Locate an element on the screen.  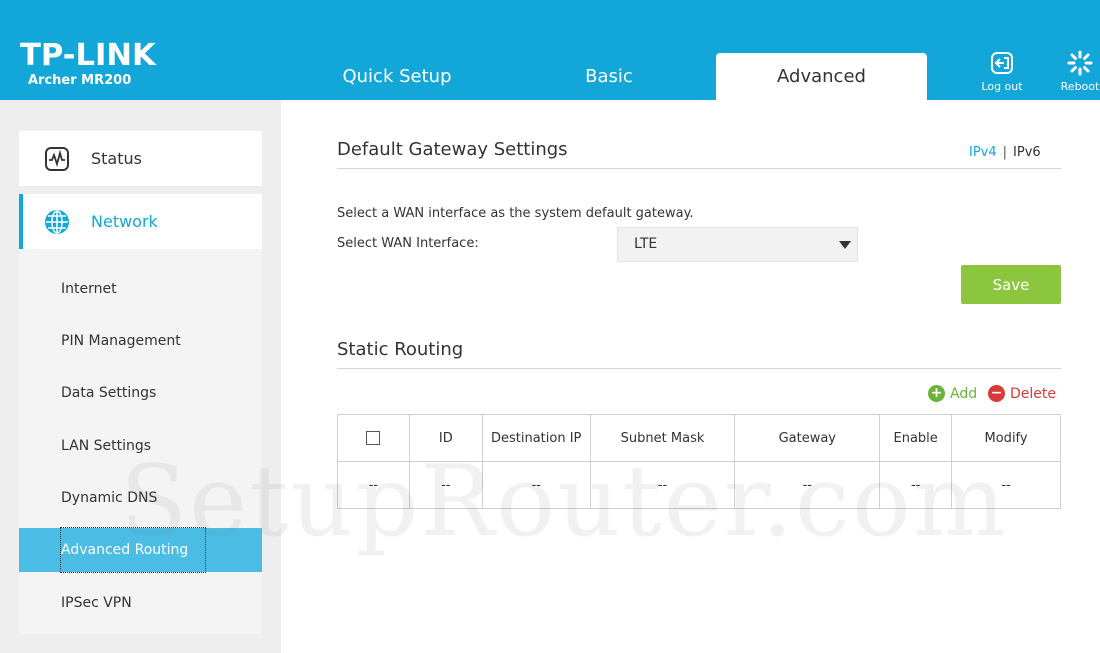
delete-label: Delete is located at coordinates (1033, 393).